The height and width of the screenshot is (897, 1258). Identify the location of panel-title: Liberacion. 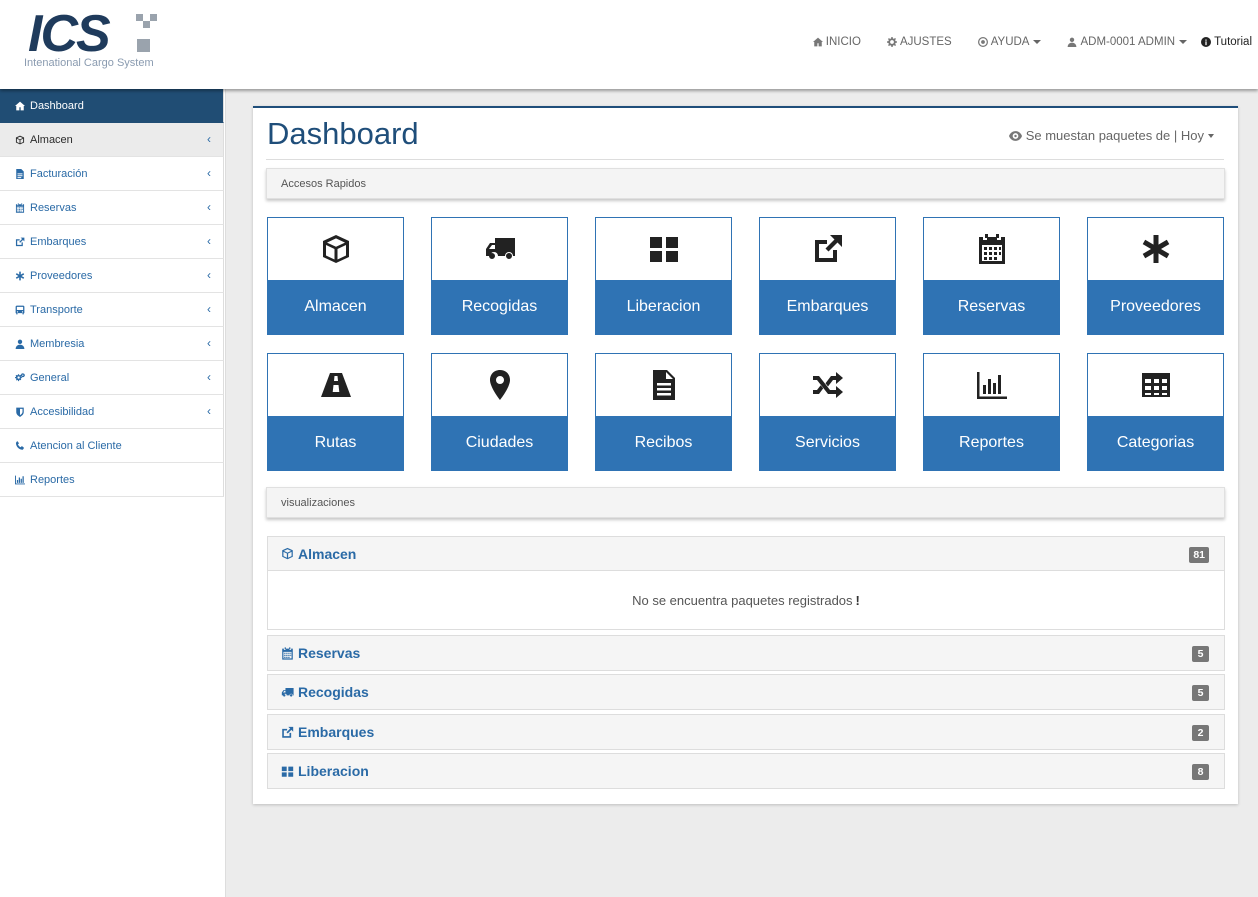
(333, 771).